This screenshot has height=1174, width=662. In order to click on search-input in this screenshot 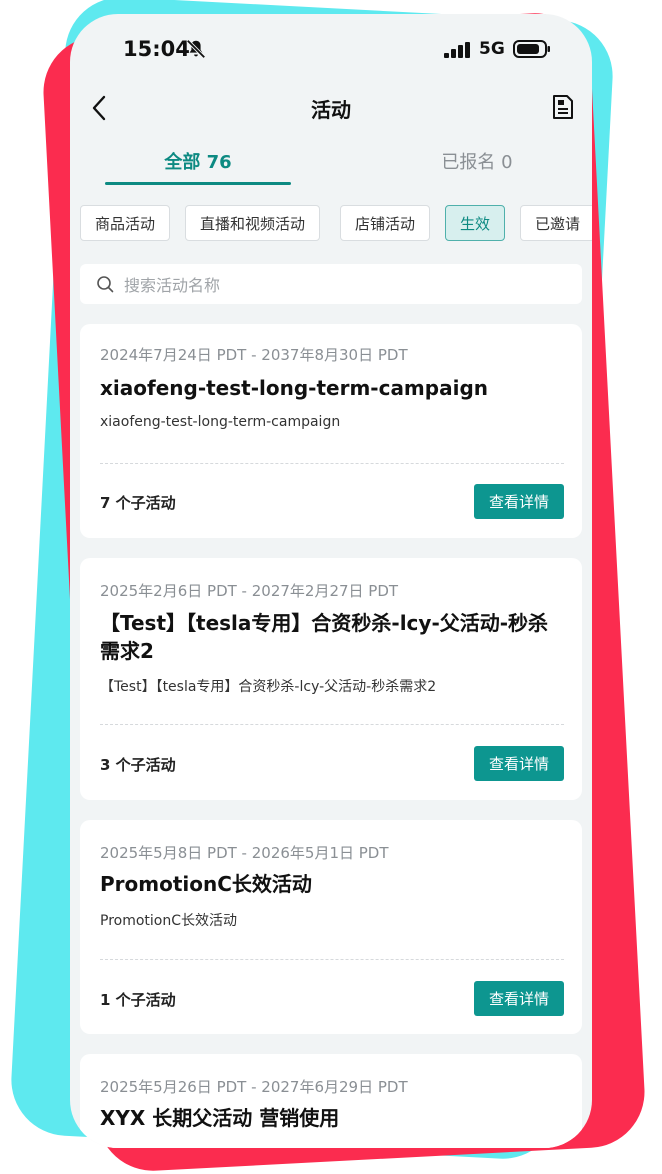, I will do `click(344, 285)`.